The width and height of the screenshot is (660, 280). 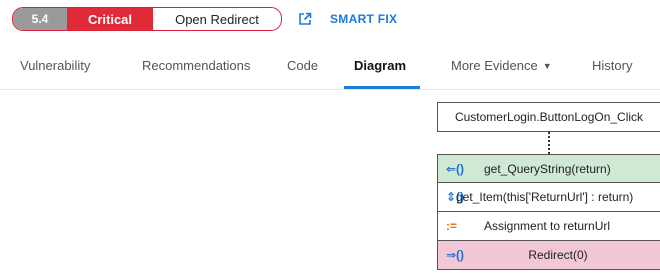 I want to click on step-label: get_Item(this['ReturnUrl'] : return), so click(x=545, y=197).